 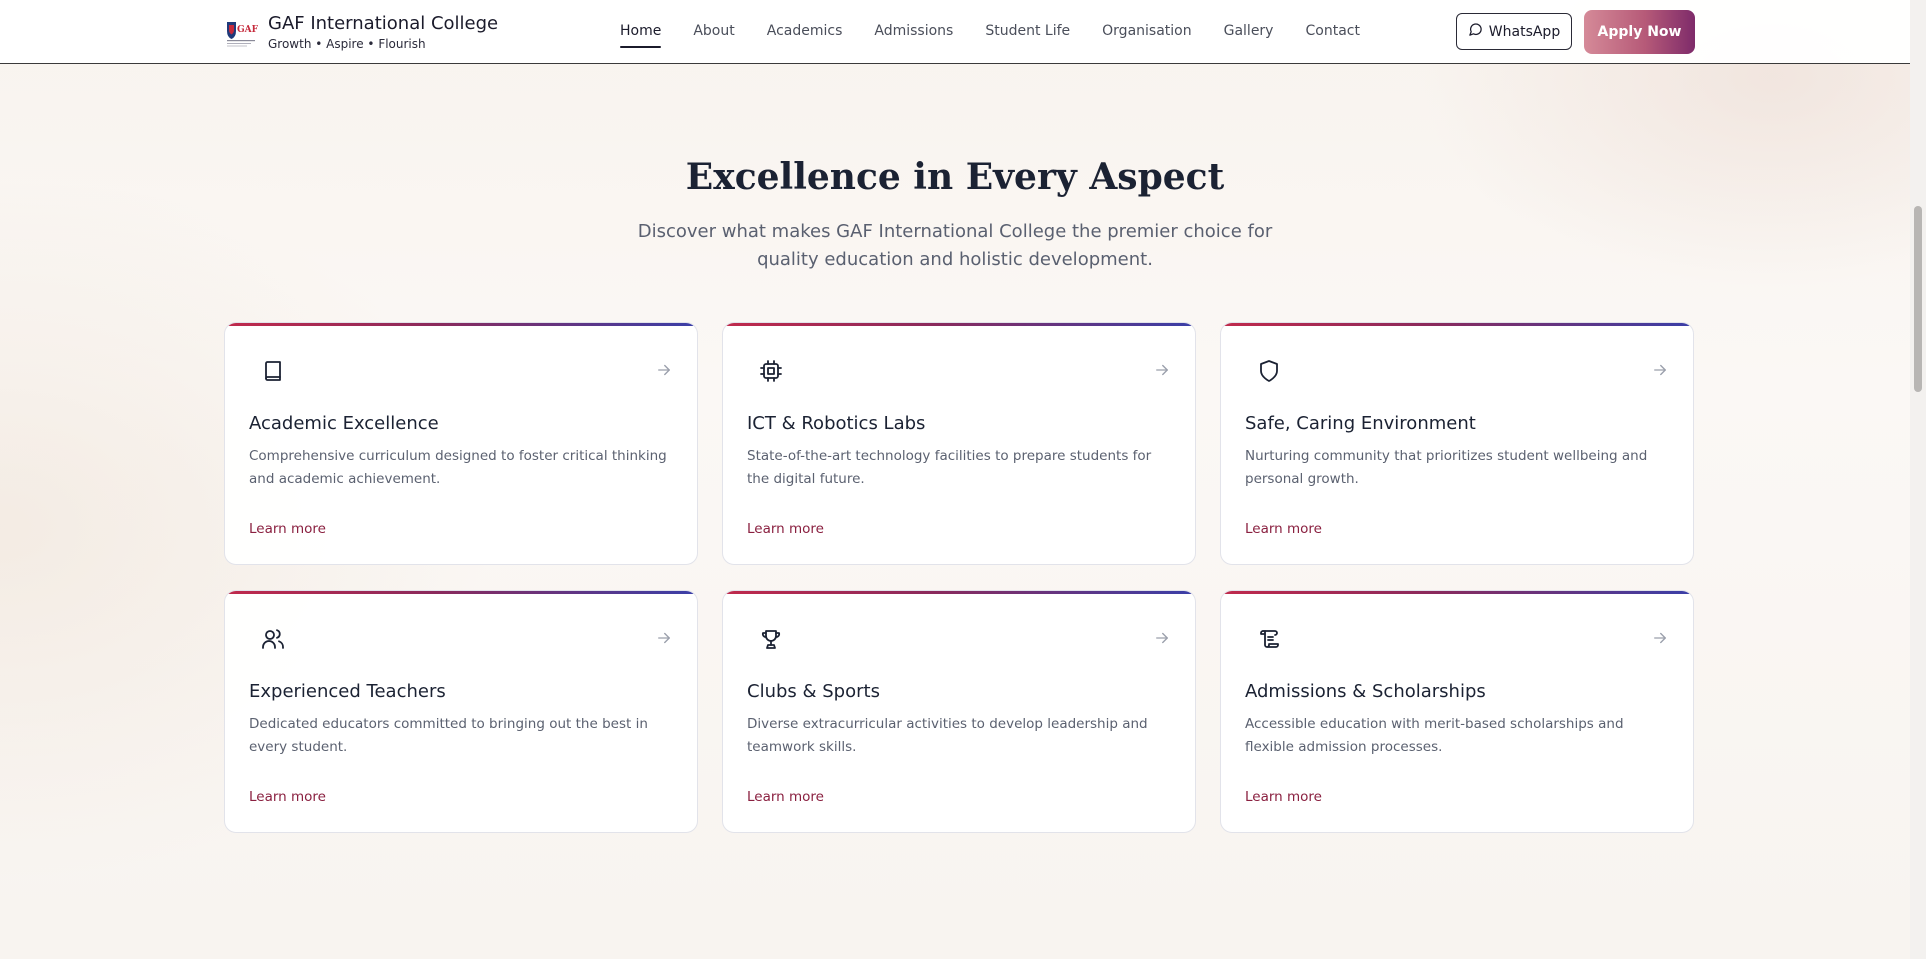 I want to click on section-title: Excellence in Every Aspect, so click(x=955, y=177).